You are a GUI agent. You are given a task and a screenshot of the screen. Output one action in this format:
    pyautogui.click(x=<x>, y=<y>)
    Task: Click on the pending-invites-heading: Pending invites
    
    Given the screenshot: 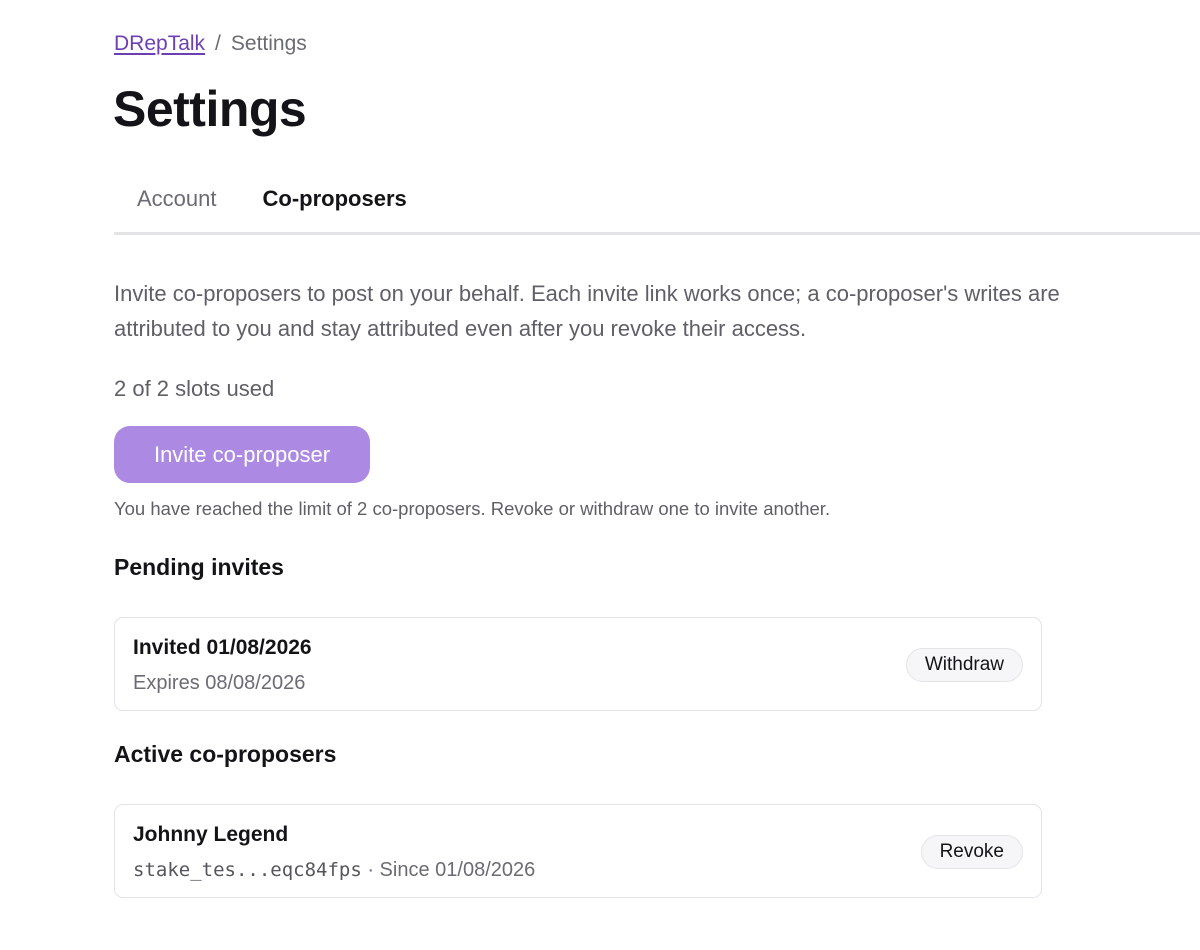 What is the action you would take?
    pyautogui.click(x=199, y=567)
    